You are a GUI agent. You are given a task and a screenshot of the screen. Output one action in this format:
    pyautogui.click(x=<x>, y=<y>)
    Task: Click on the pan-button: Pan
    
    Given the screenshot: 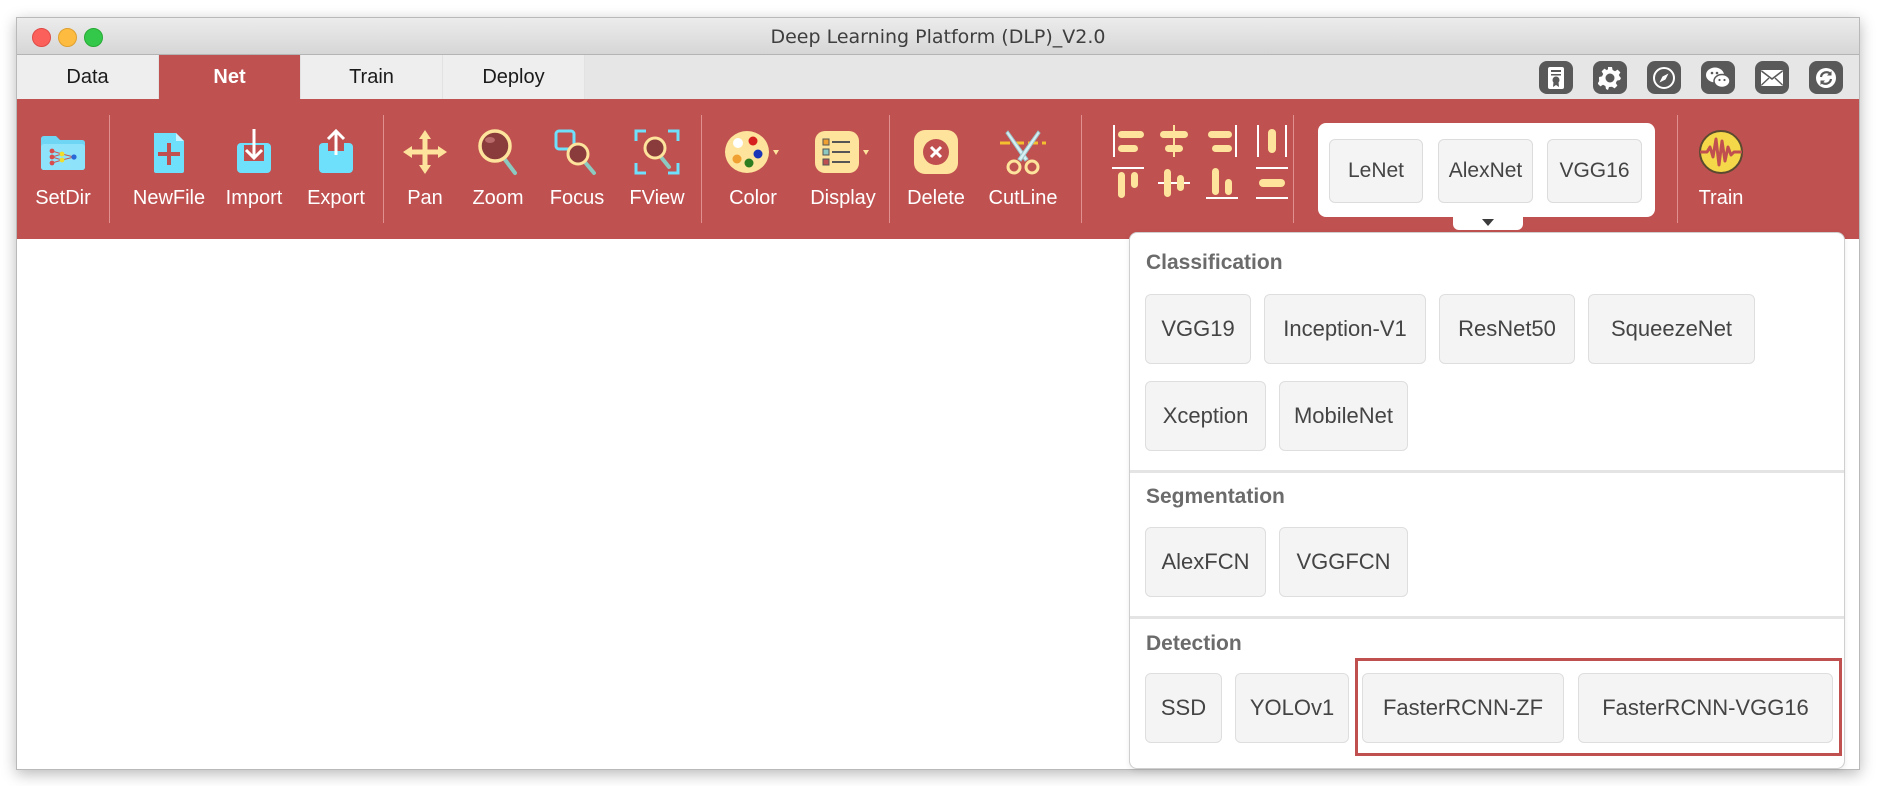 What is the action you would take?
    pyautogui.click(x=425, y=169)
    